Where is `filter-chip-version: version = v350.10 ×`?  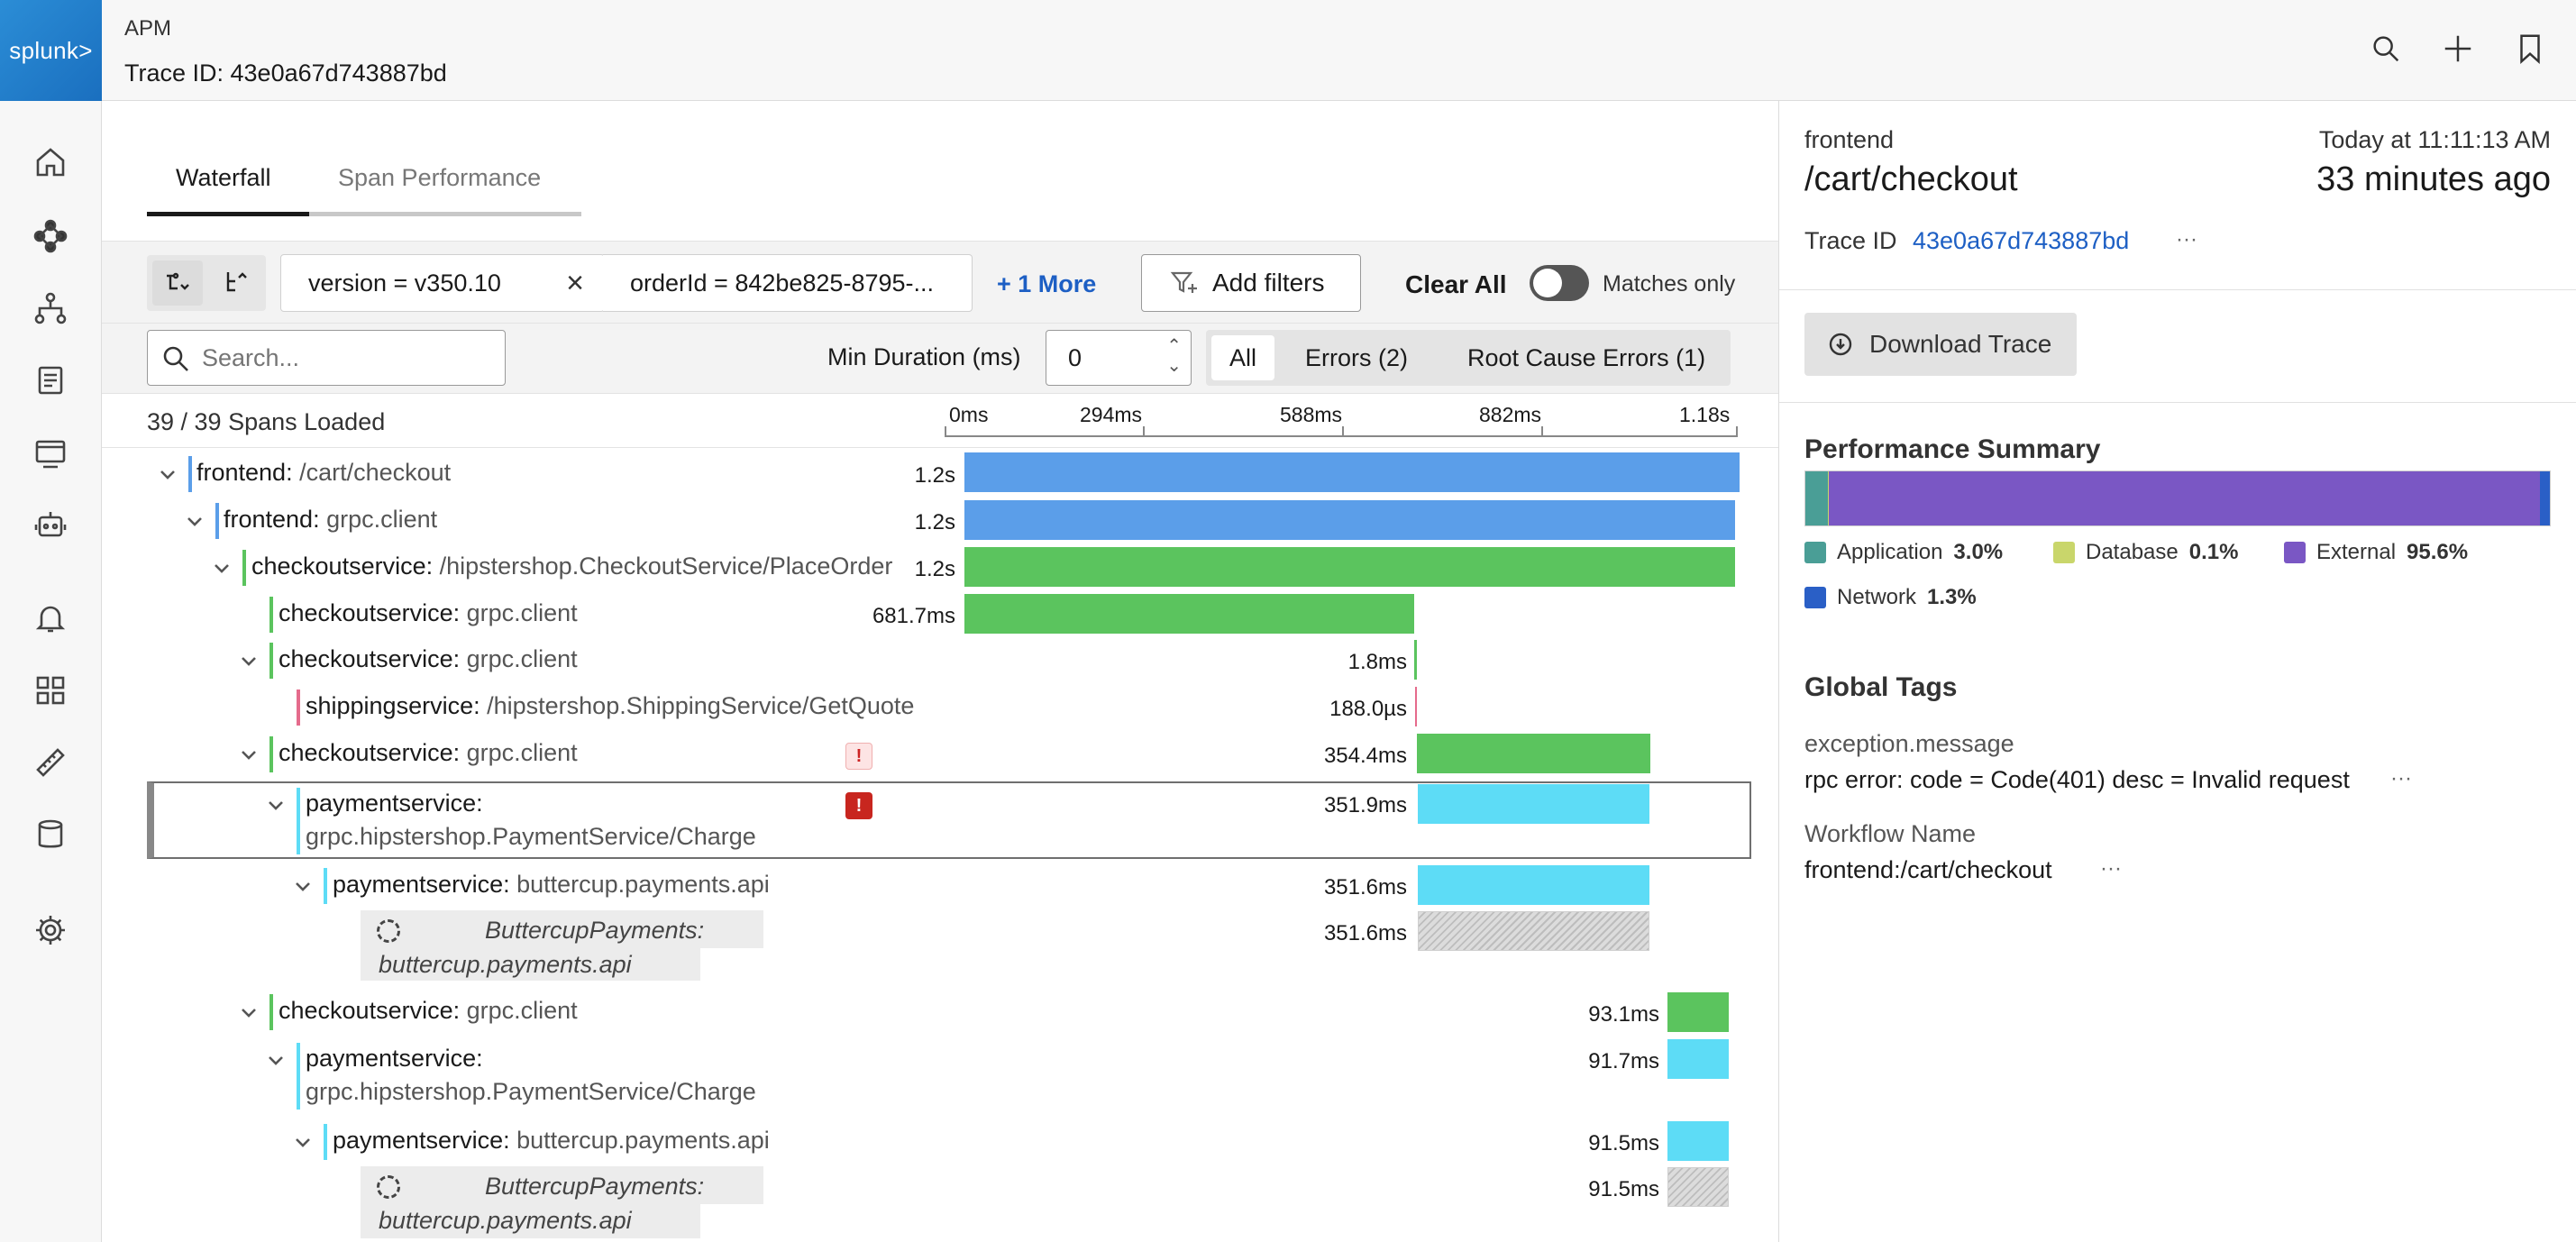
filter-chip-version: version = v350.10 × is located at coordinates (442, 283).